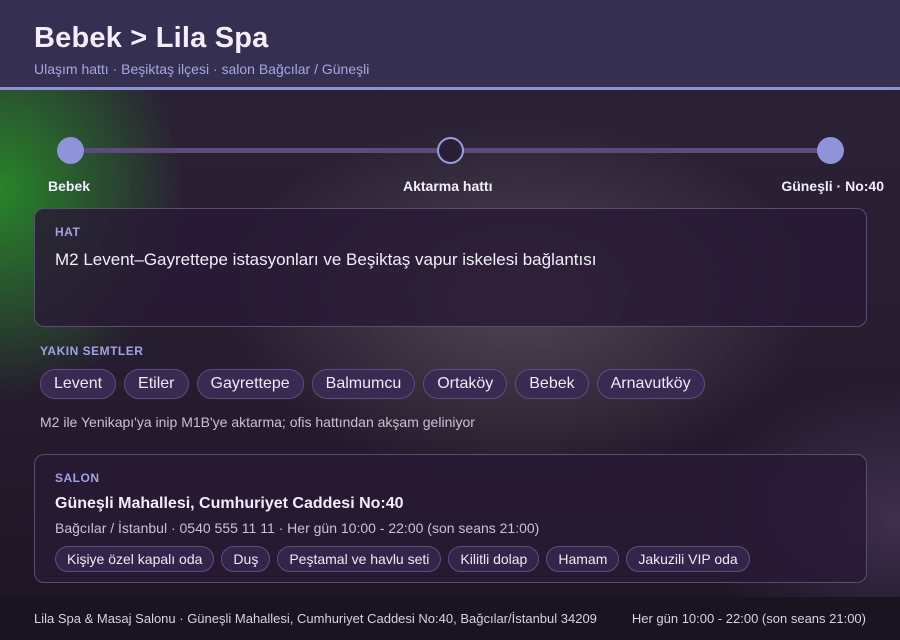  Describe the element at coordinates (246, 559) in the screenshot. I see `amenity-tag: Duş` at that location.